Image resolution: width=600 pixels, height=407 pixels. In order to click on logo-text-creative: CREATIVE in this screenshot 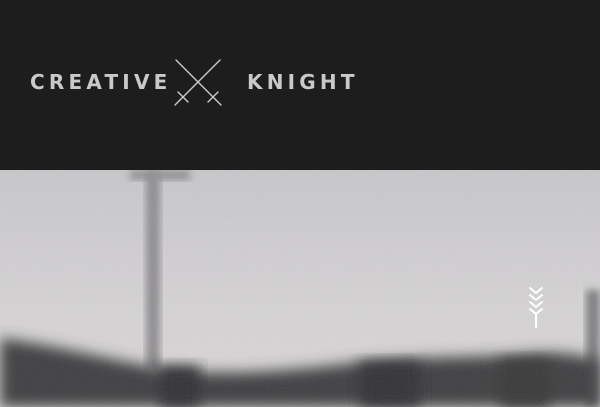, I will do `click(101, 82)`.